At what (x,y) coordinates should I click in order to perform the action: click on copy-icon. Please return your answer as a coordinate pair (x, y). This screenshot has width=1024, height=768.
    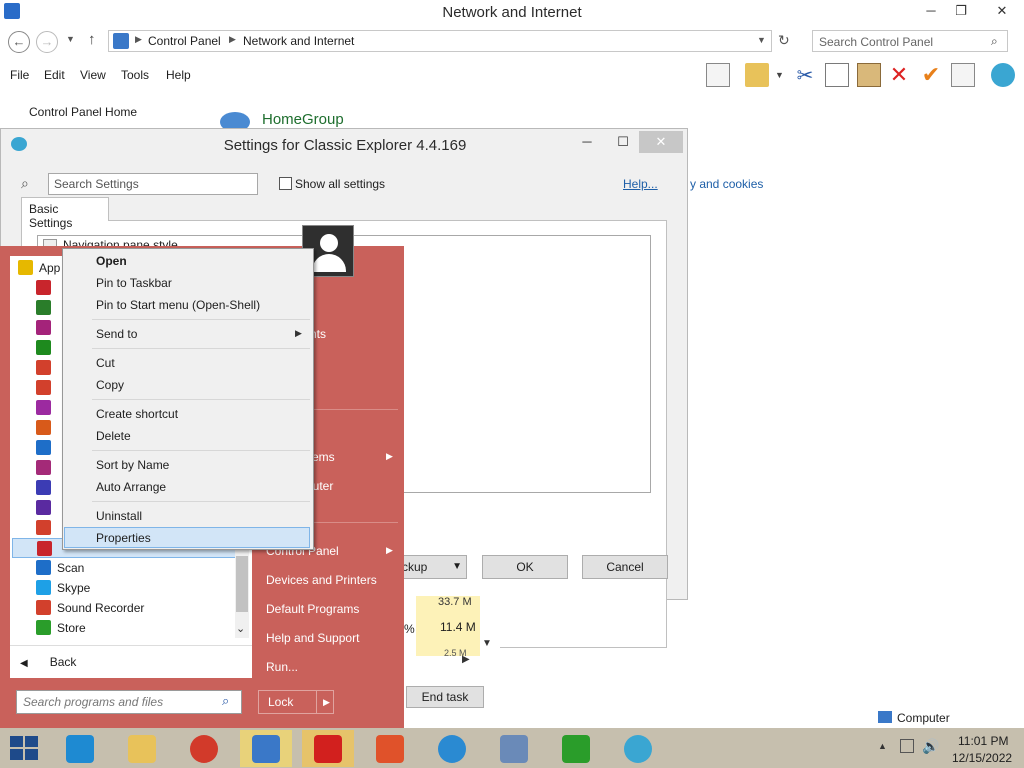
    Looking at the image, I should click on (837, 75).